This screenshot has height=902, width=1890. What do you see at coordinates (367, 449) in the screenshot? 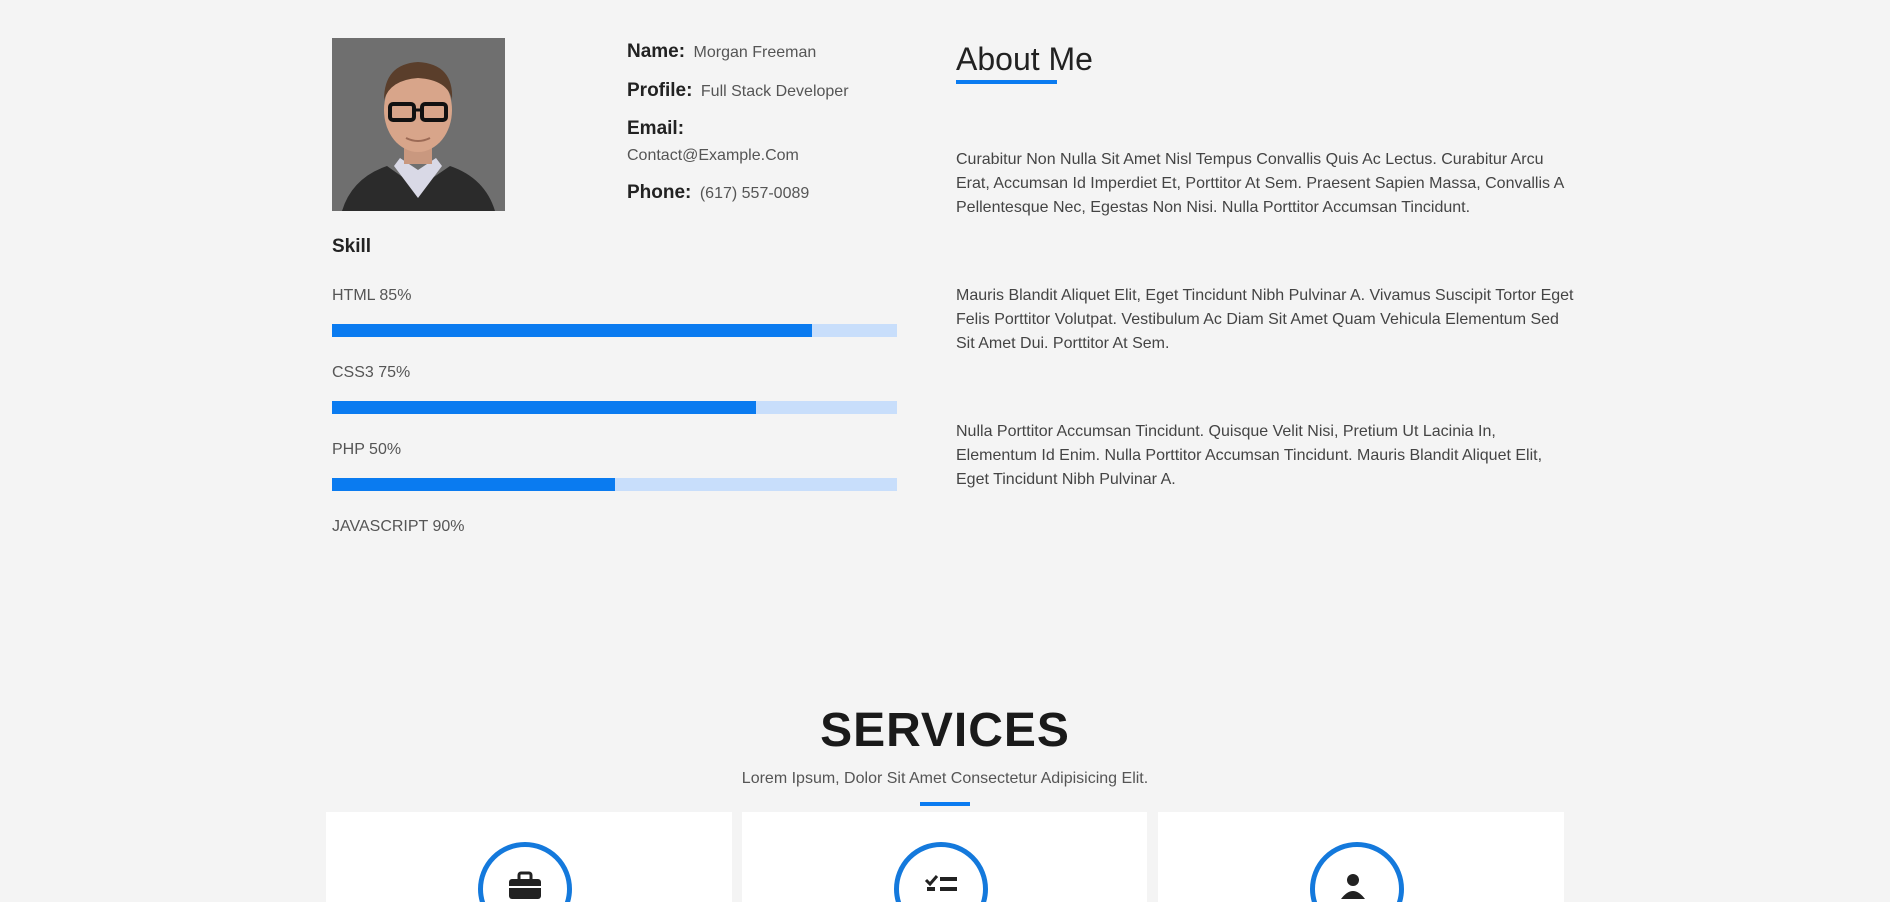
I see `skill-label: PHP 50%` at bounding box center [367, 449].